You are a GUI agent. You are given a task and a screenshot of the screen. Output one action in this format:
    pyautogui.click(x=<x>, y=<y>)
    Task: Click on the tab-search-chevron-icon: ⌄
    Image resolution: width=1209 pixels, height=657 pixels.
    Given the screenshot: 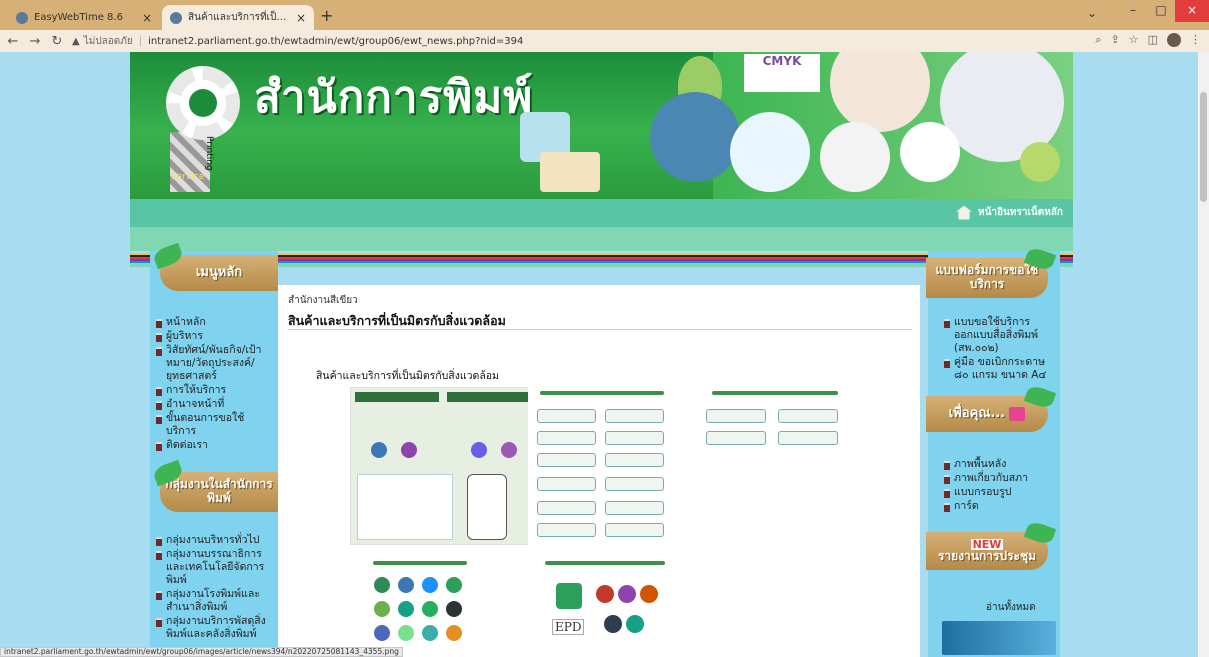 What is the action you would take?
    pyautogui.click(x=1092, y=13)
    